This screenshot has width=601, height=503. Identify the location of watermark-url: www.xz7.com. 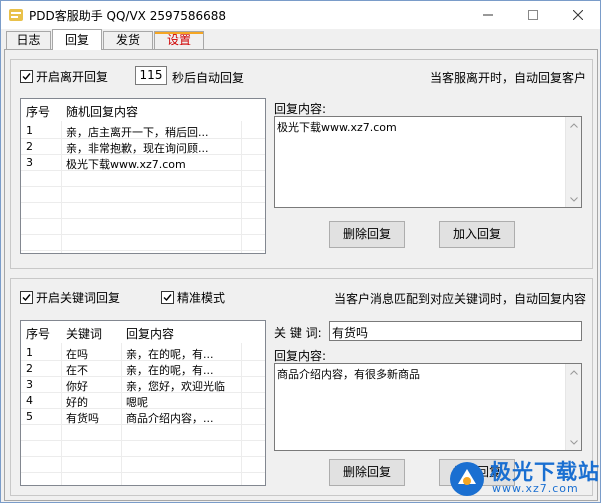
(535, 488).